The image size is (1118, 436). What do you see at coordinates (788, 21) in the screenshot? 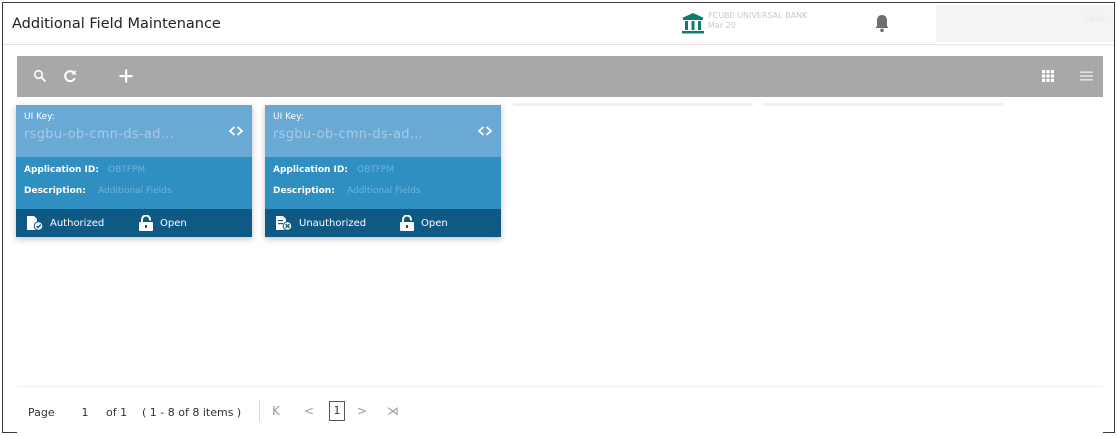
I see `bank-info: FCUBE UNIVERSAL BANK Mar 20` at bounding box center [788, 21].